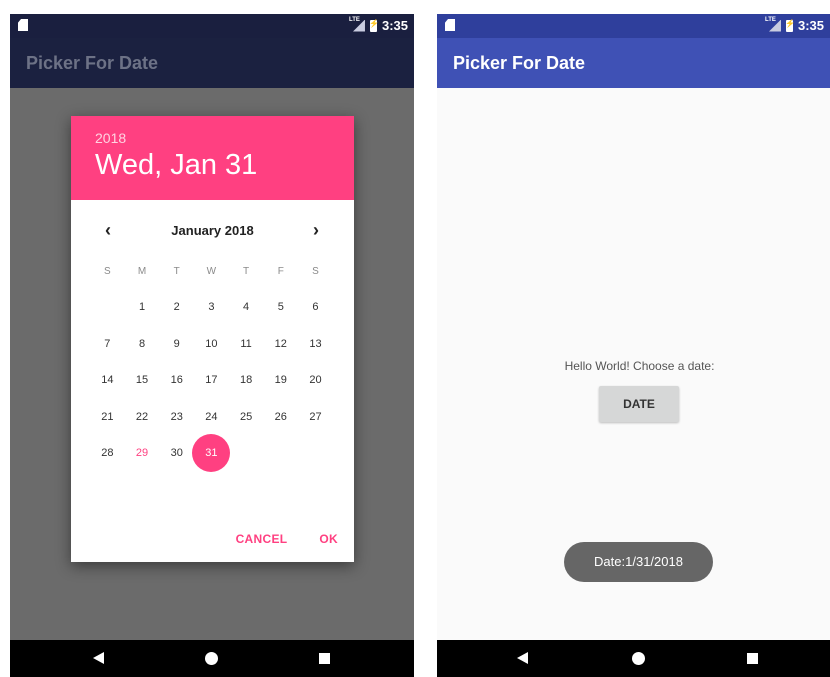 Image resolution: width=830 pixels, height=677 pixels. I want to click on calendar-day-label: 11, so click(246, 343).